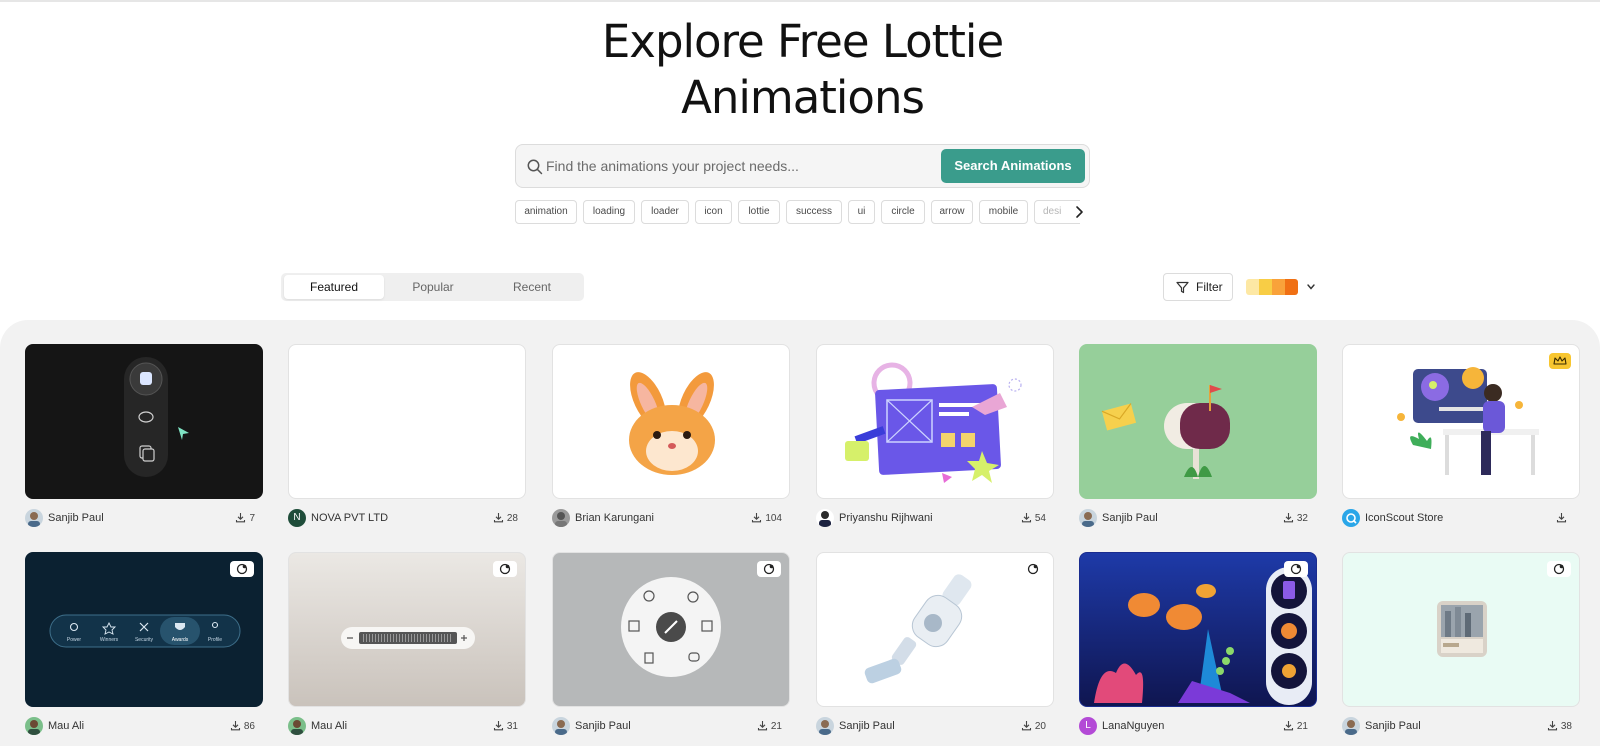  Describe the element at coordinates (814, 212) in the screenshot. I see `tag-success: success` at that location.